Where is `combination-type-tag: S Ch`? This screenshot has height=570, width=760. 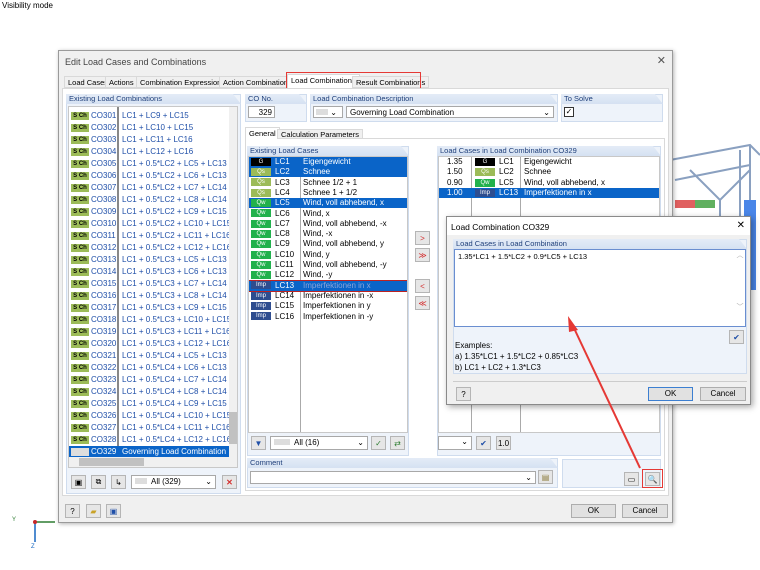 combination-type-tag: S Ch is located at coordinates (80, 259).